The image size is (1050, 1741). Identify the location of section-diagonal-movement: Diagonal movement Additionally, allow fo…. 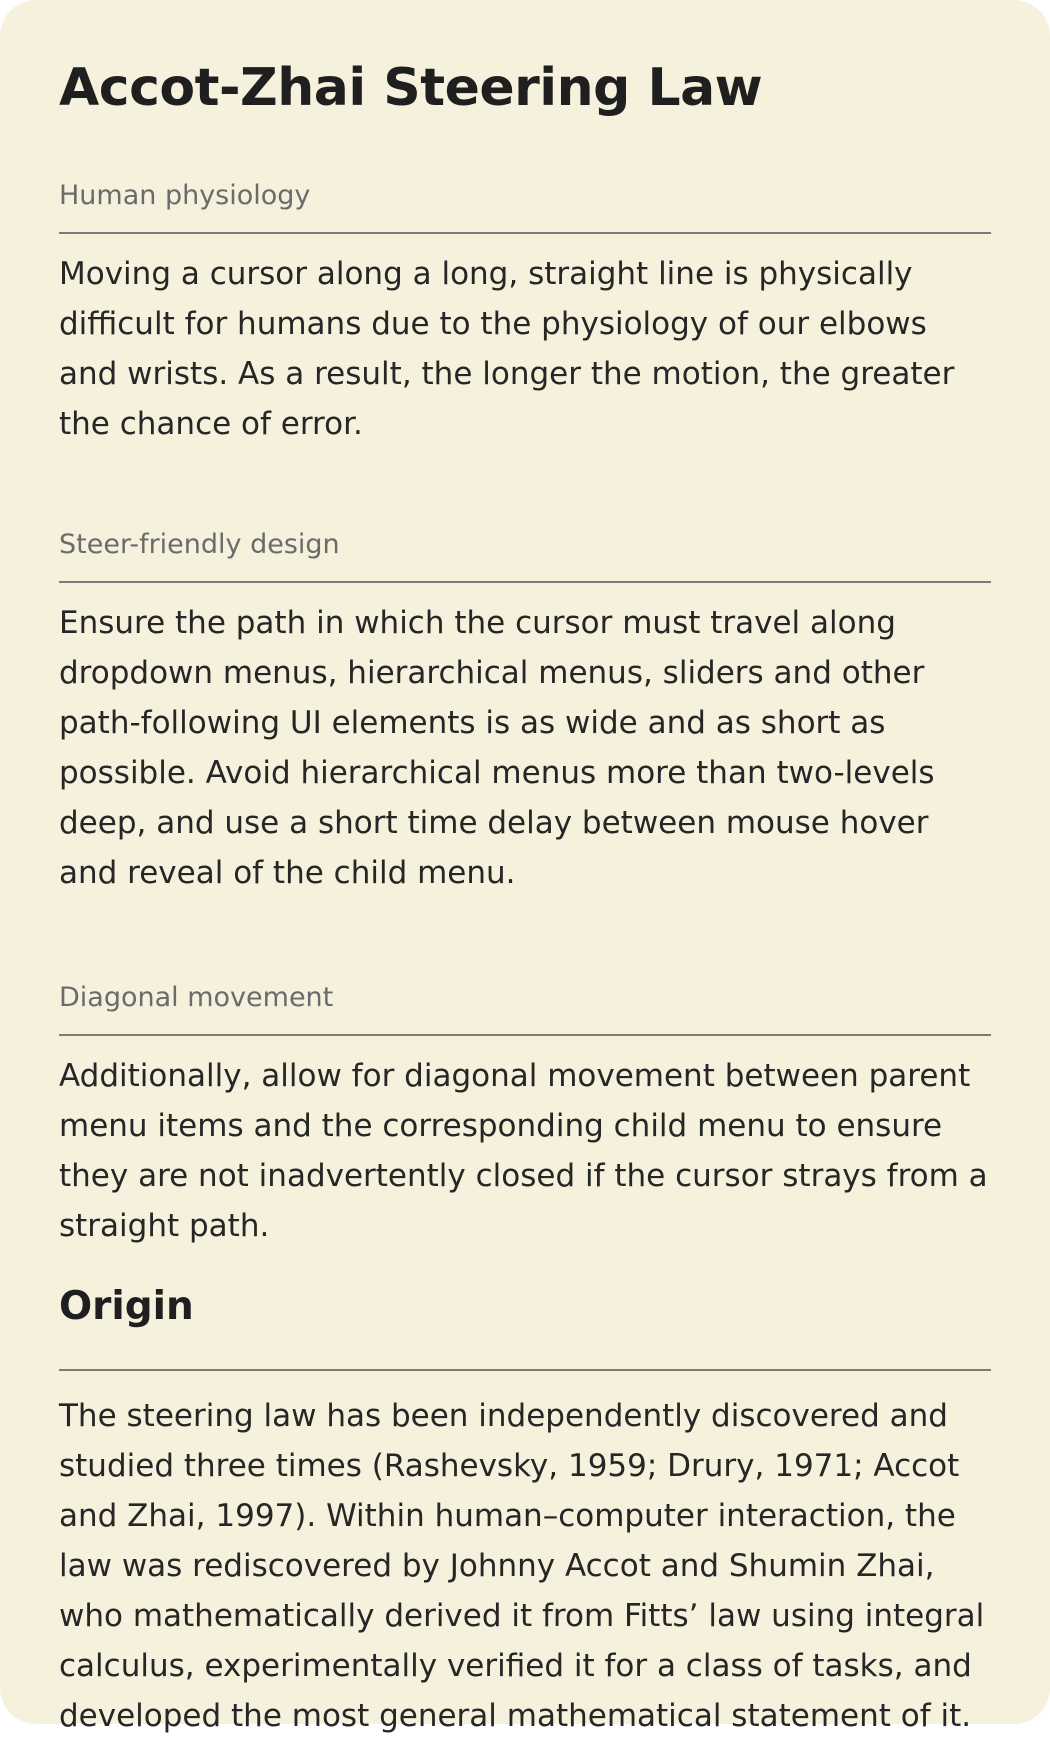
(525, 1114).